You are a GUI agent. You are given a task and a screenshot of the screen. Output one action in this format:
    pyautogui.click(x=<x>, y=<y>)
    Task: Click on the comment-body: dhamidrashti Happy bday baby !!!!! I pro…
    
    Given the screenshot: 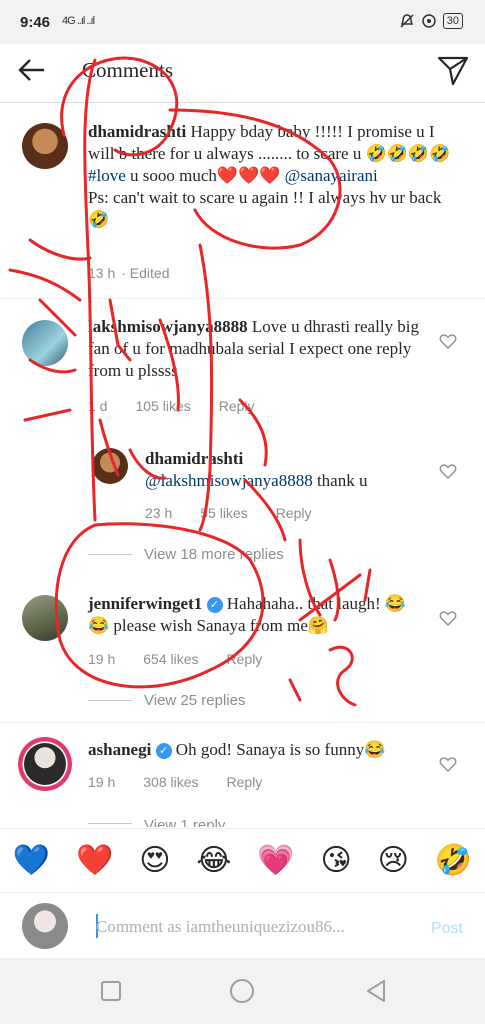 What is the action you would take?
    pyautogui.click(x=273, y=176)
    